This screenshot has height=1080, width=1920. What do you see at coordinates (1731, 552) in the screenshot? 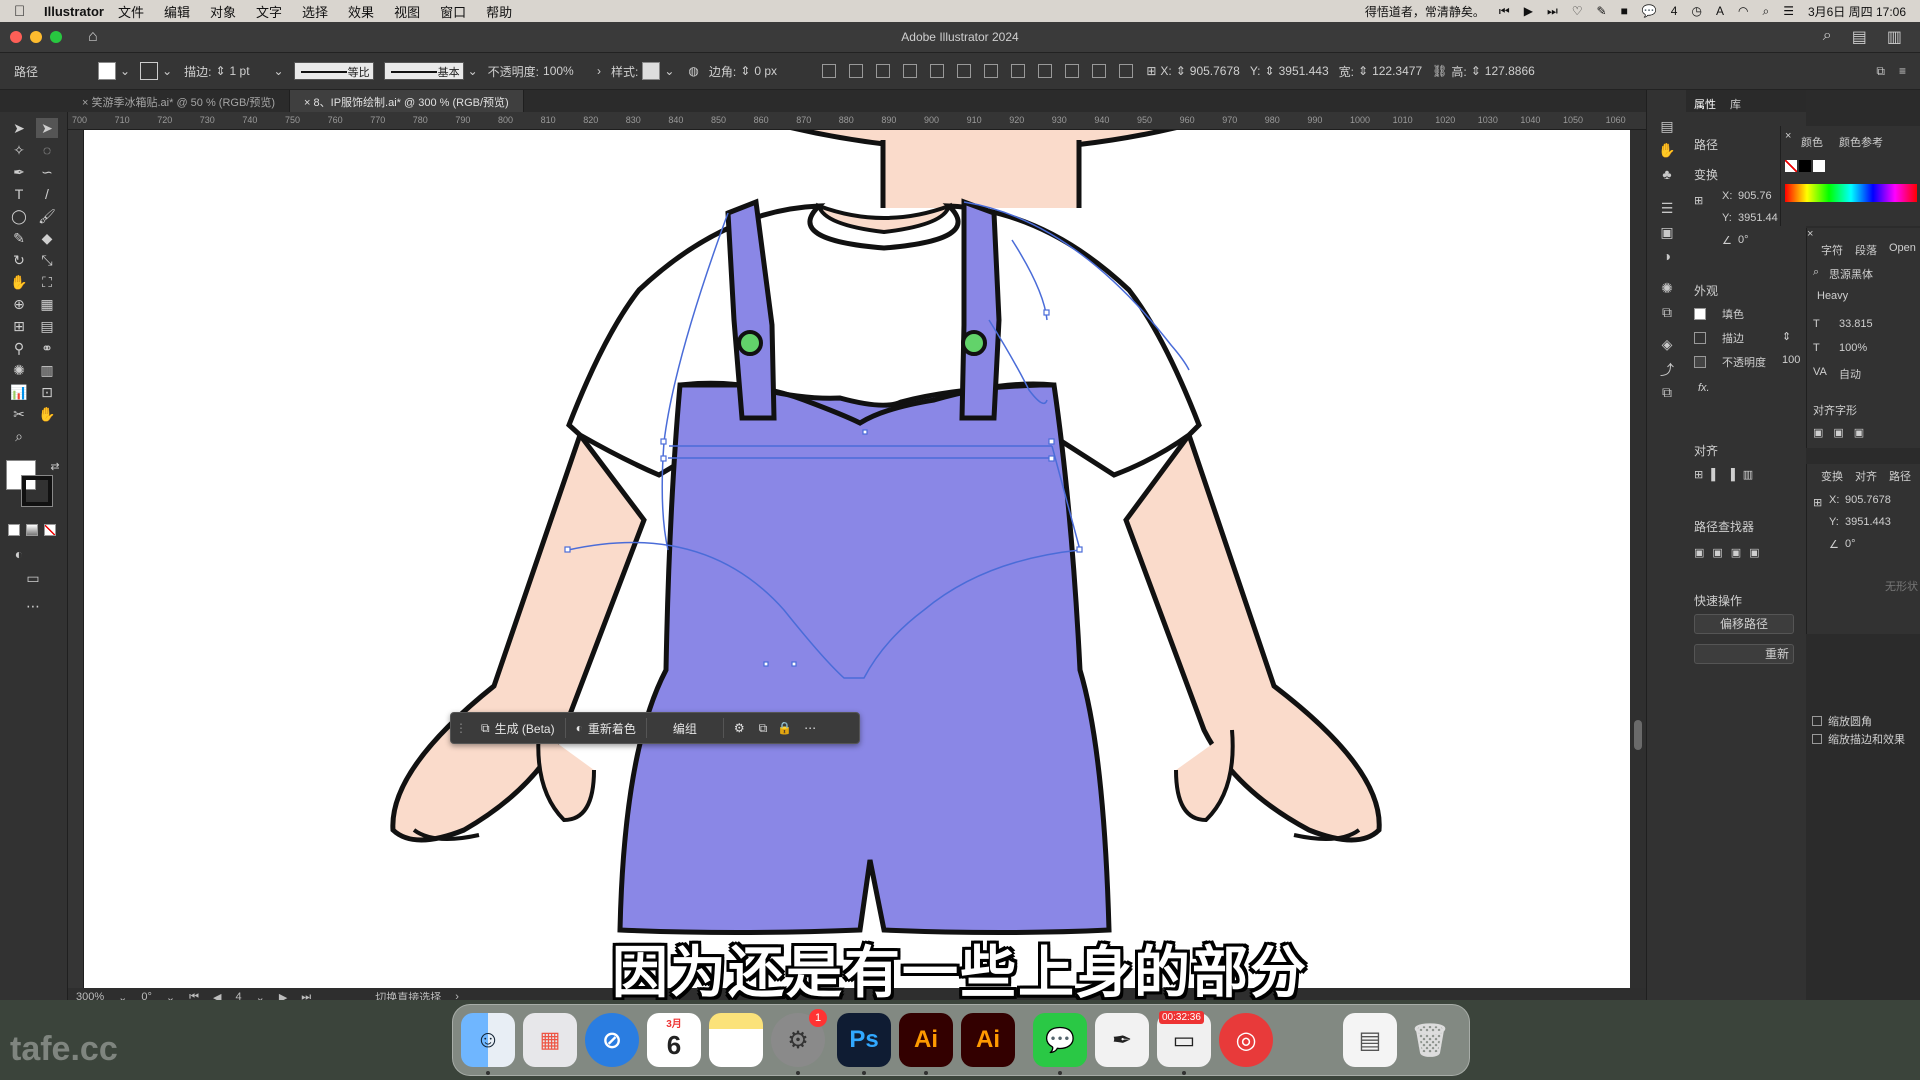
I see `pathfinder-icons: ▣▣▣▣` at bounding box center [1731, 552].